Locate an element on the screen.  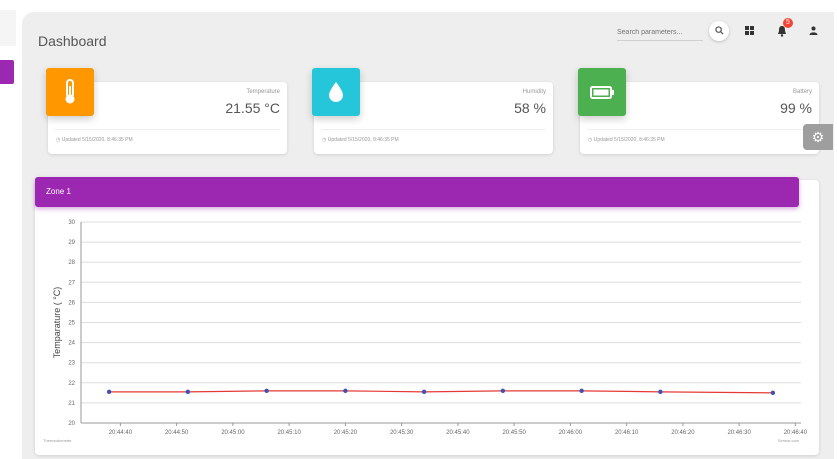
settings-button: ⚙ is located at coordinates (818, 137).